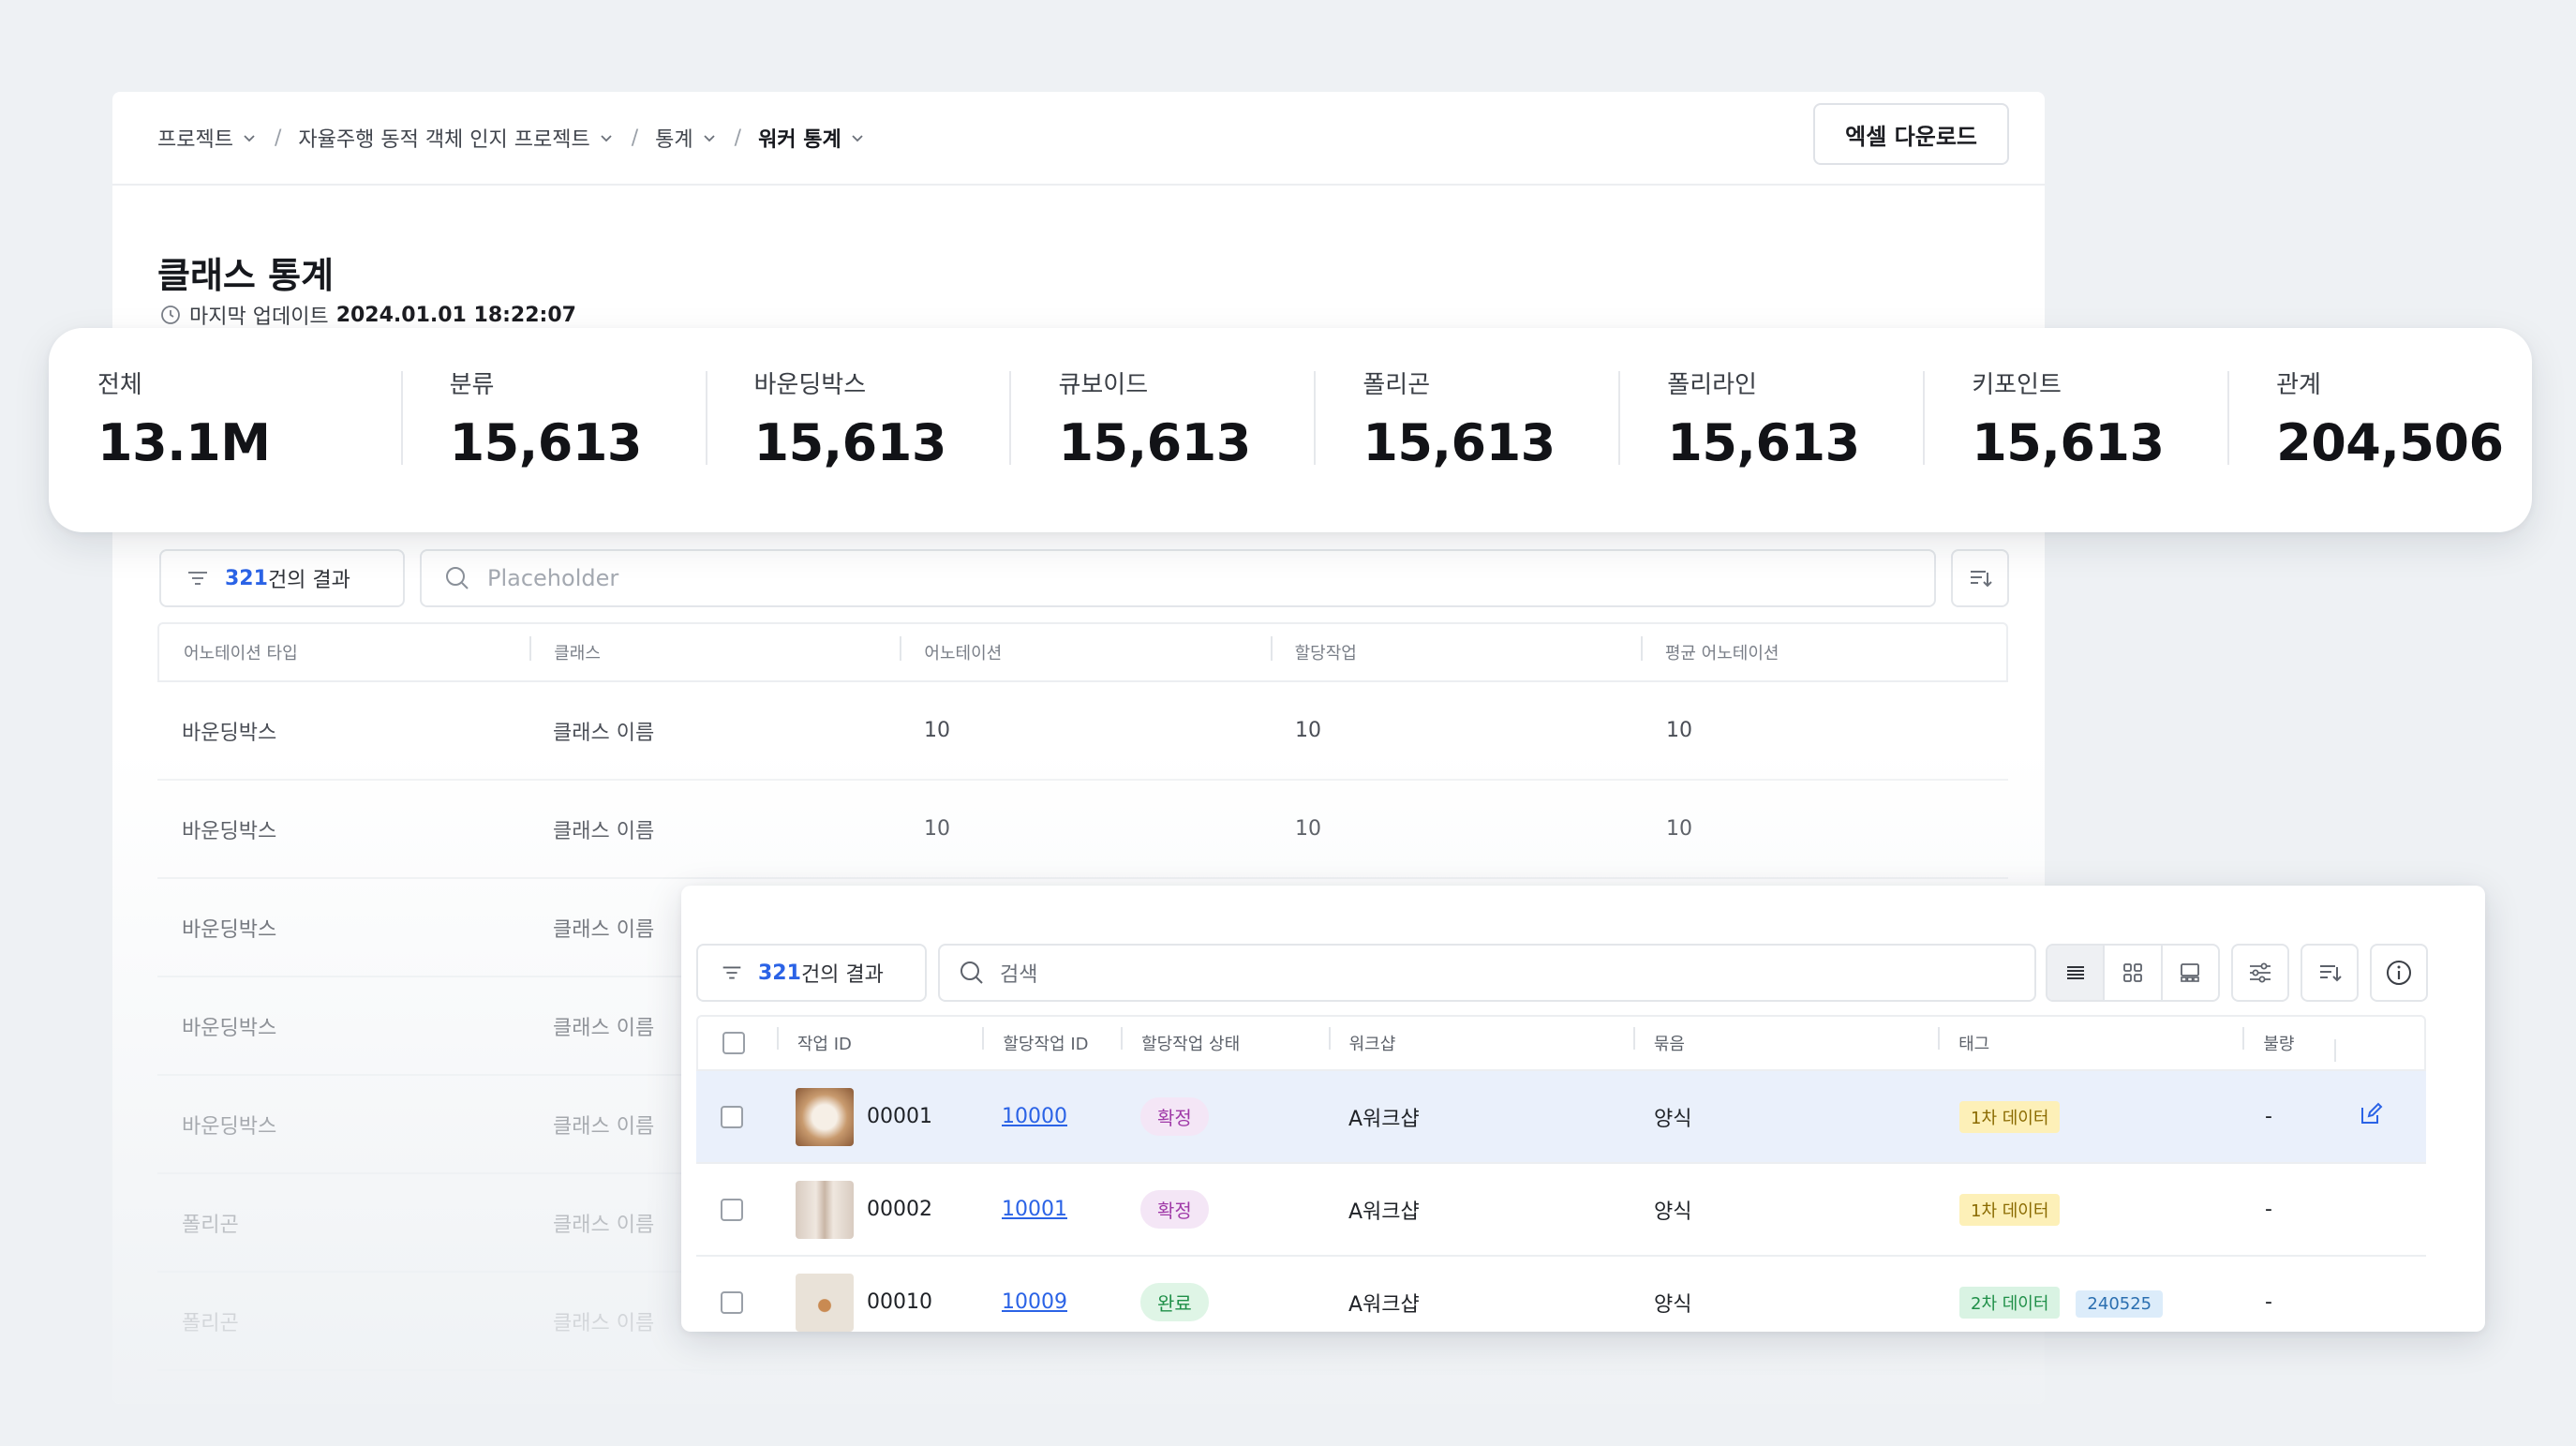 This screenshot has width=2576, height=1446. Describe the element at coordinates (674, 140) in the screenshot. I see `breadcrumb-label: 통계` at that location.